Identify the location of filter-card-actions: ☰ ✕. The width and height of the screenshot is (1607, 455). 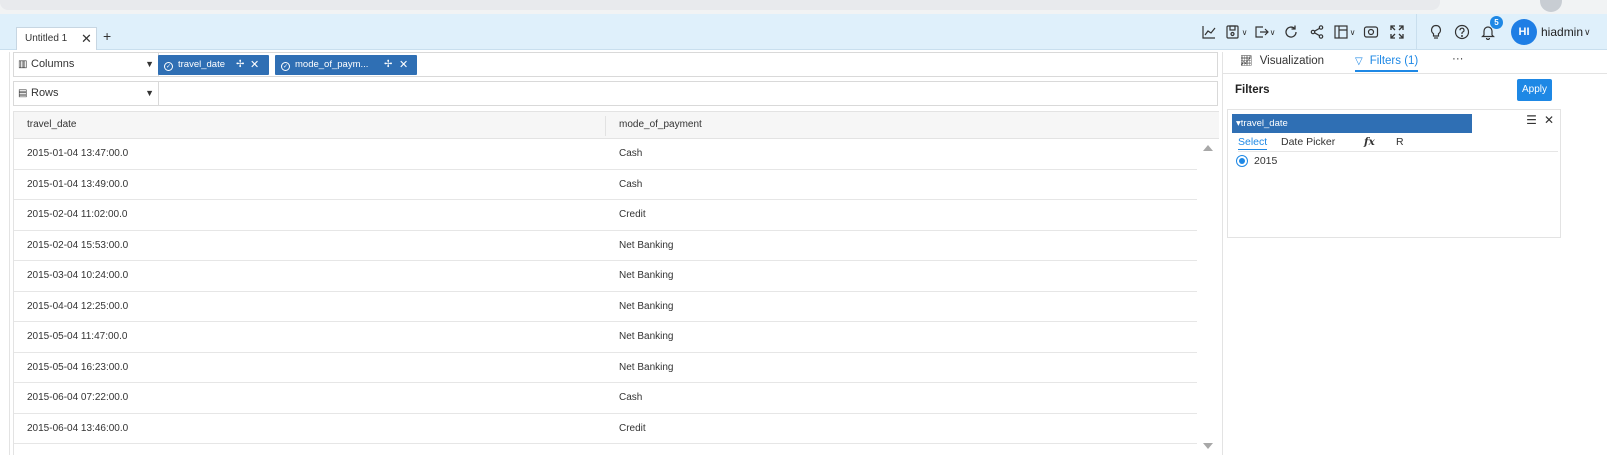
(1536, 120).